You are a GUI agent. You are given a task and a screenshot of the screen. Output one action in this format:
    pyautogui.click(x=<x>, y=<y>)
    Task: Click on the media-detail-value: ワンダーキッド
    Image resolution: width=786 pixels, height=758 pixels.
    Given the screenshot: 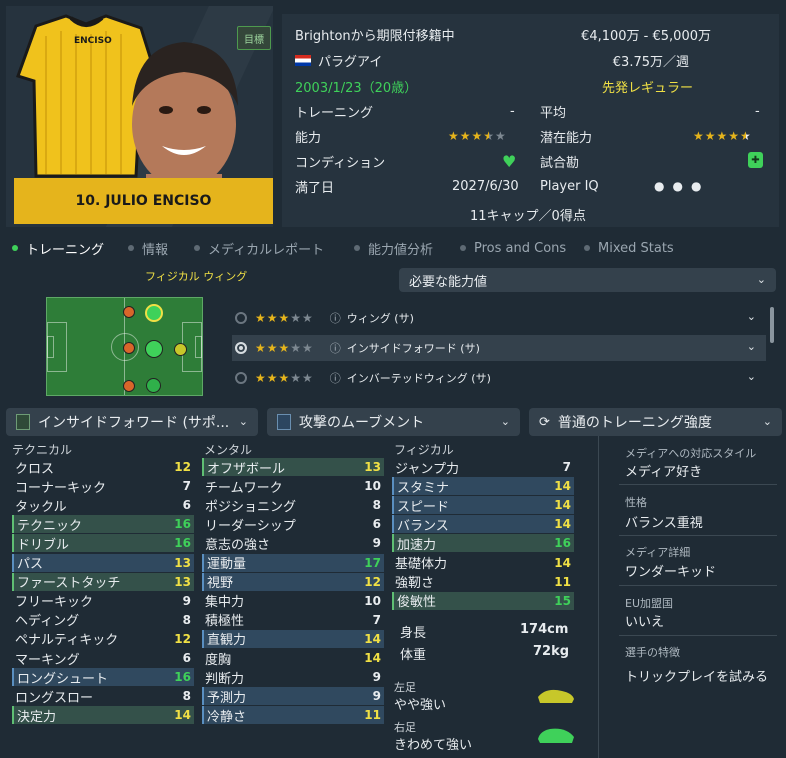 What is the action you would take?
    pyautogui.click(x=671, y=572)
    